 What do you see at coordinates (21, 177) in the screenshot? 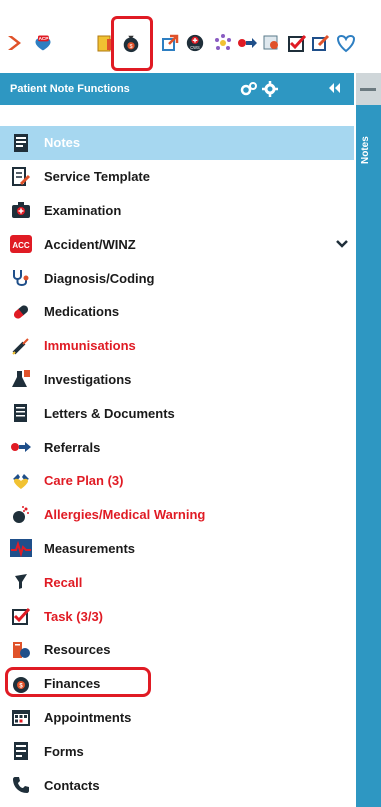
I see `service-template-icon` at bounding box center [21, 177].